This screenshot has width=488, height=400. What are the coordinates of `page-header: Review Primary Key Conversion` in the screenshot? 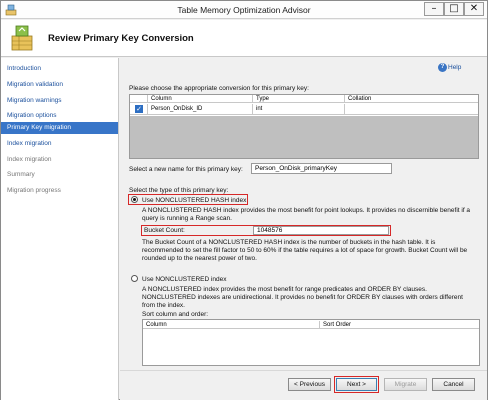 It's located at (244, 38).